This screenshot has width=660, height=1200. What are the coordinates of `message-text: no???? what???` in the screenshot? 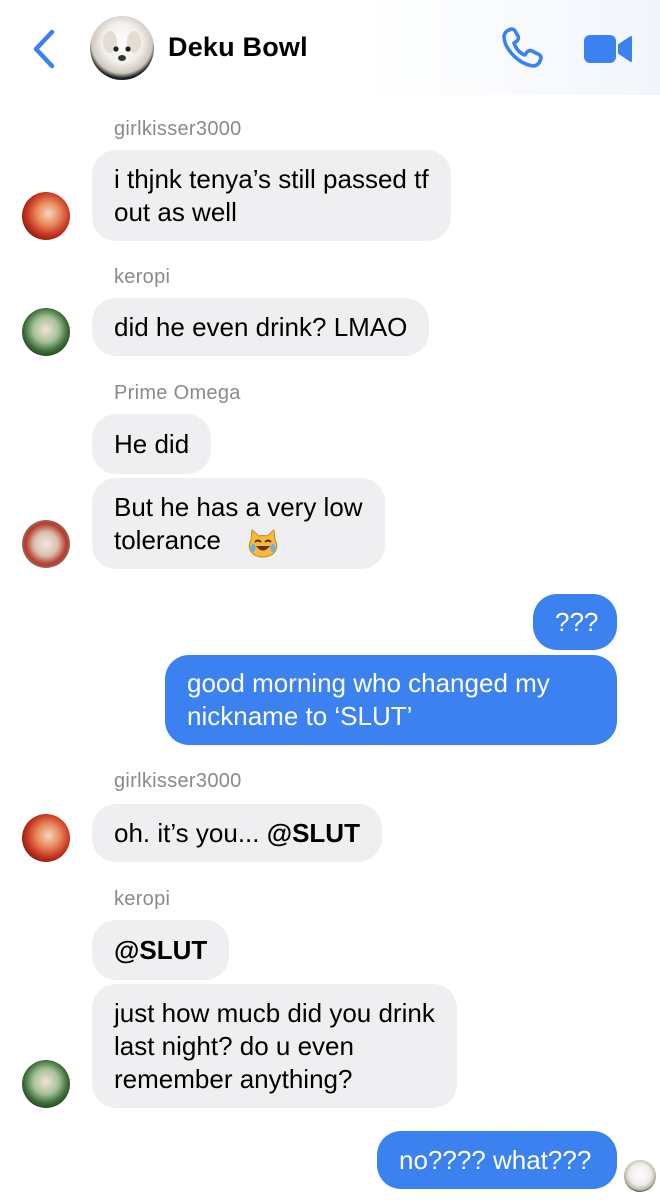 It's located at (495, 1159).